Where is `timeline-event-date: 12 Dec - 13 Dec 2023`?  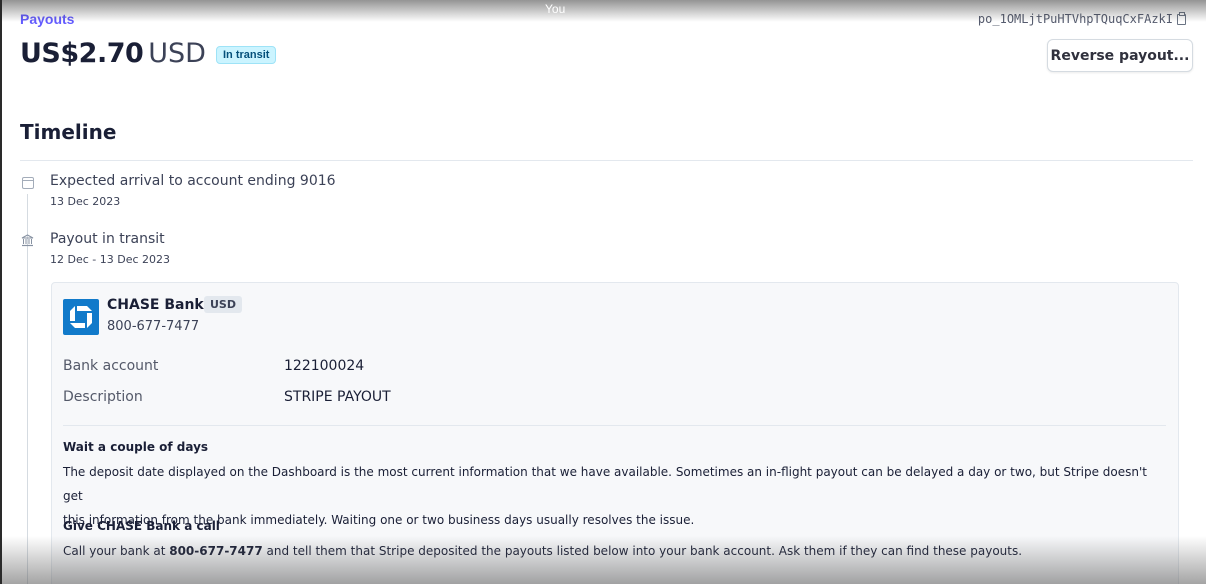 timeline-event-date: 12 Dec - 13 Dec 2023 is located at coordinates (110, 259).